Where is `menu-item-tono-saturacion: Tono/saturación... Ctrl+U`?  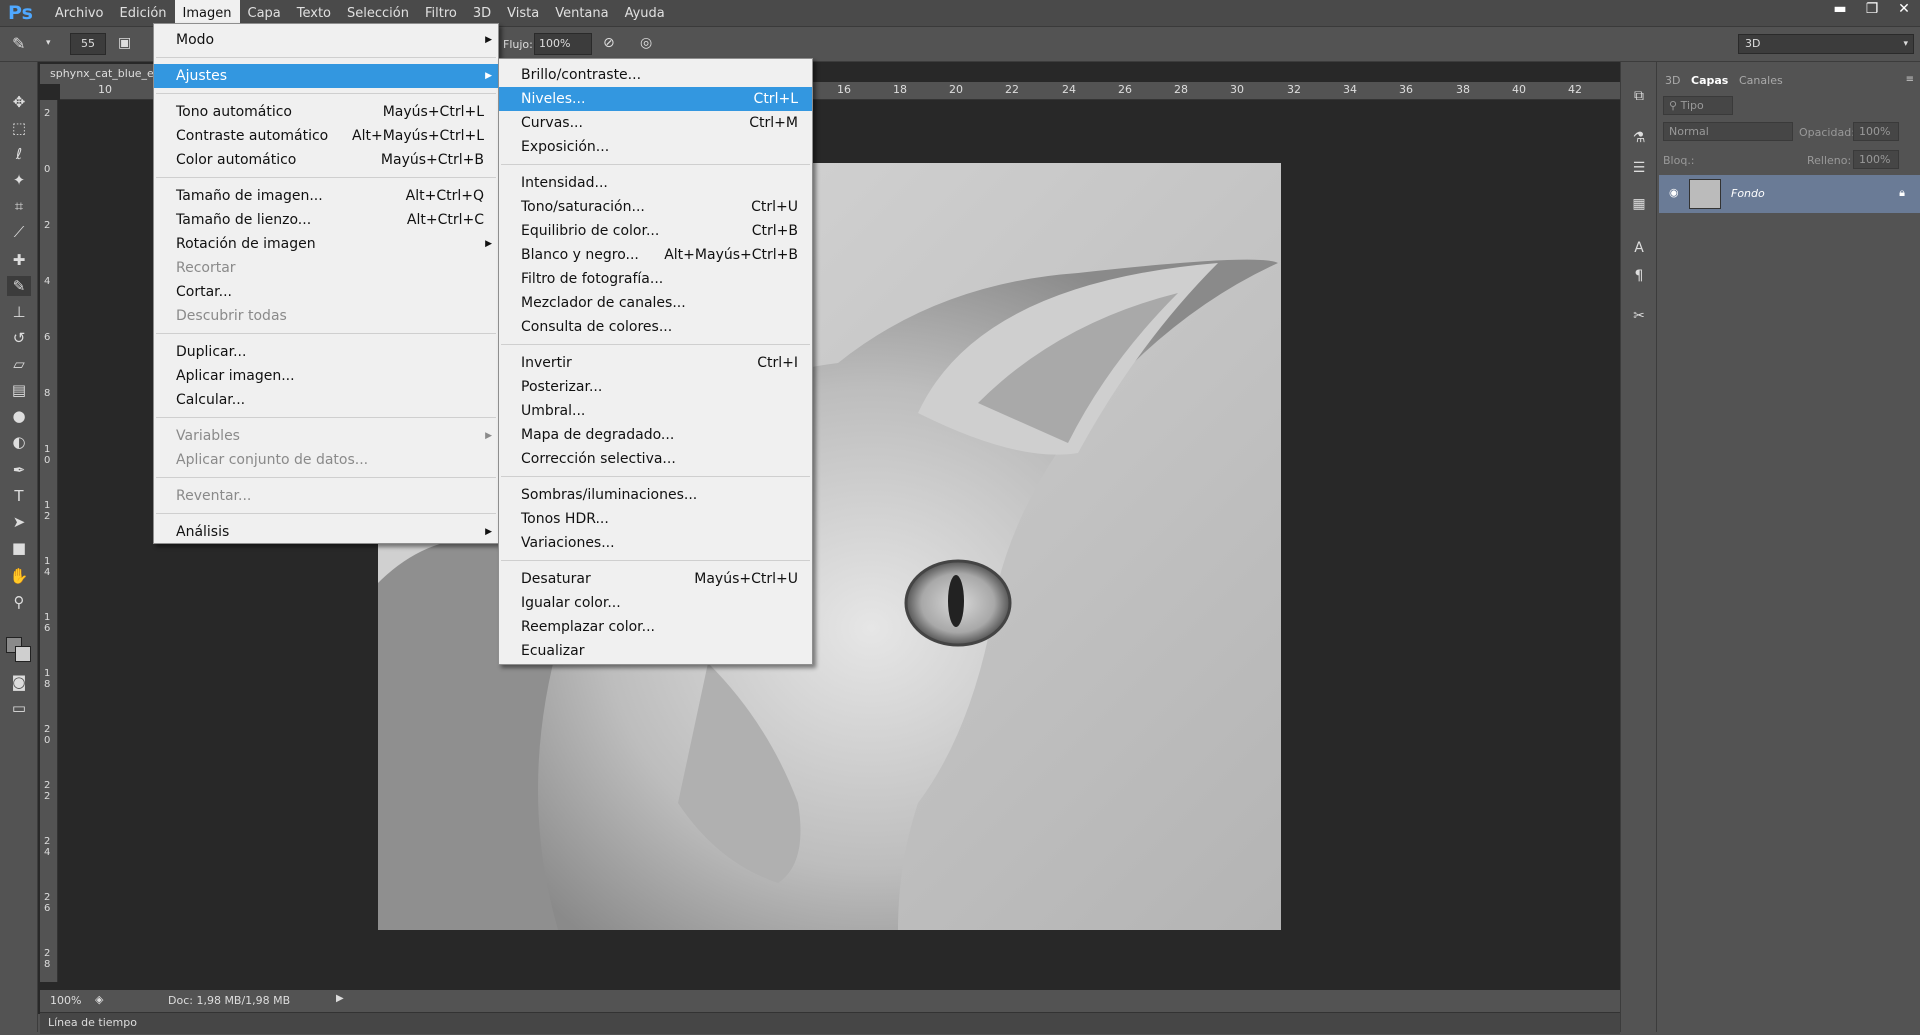 menu-item-tono-saturacion: Tono/saturación... Ctrl+U is located at coordinates (655, 207).